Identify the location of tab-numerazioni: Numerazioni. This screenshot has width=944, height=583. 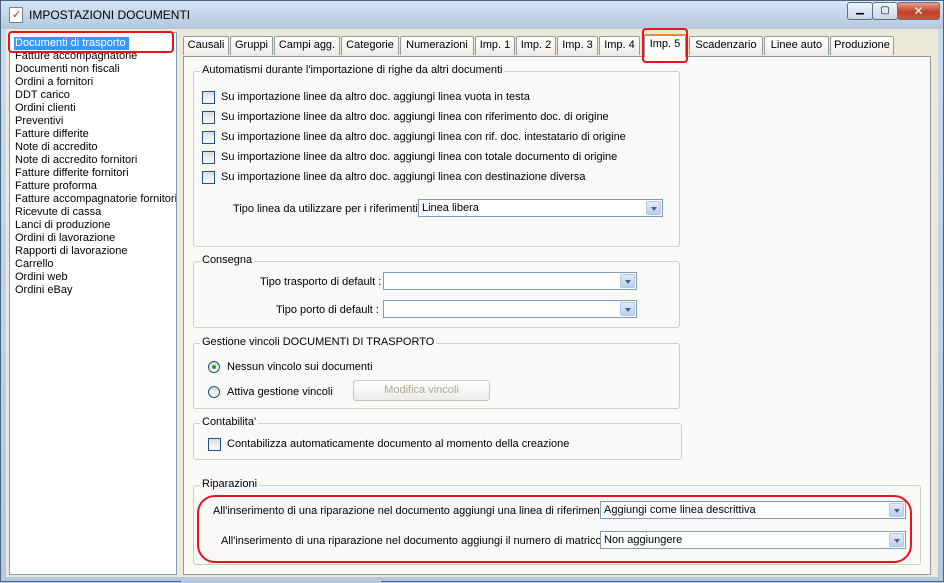
(437, 45).